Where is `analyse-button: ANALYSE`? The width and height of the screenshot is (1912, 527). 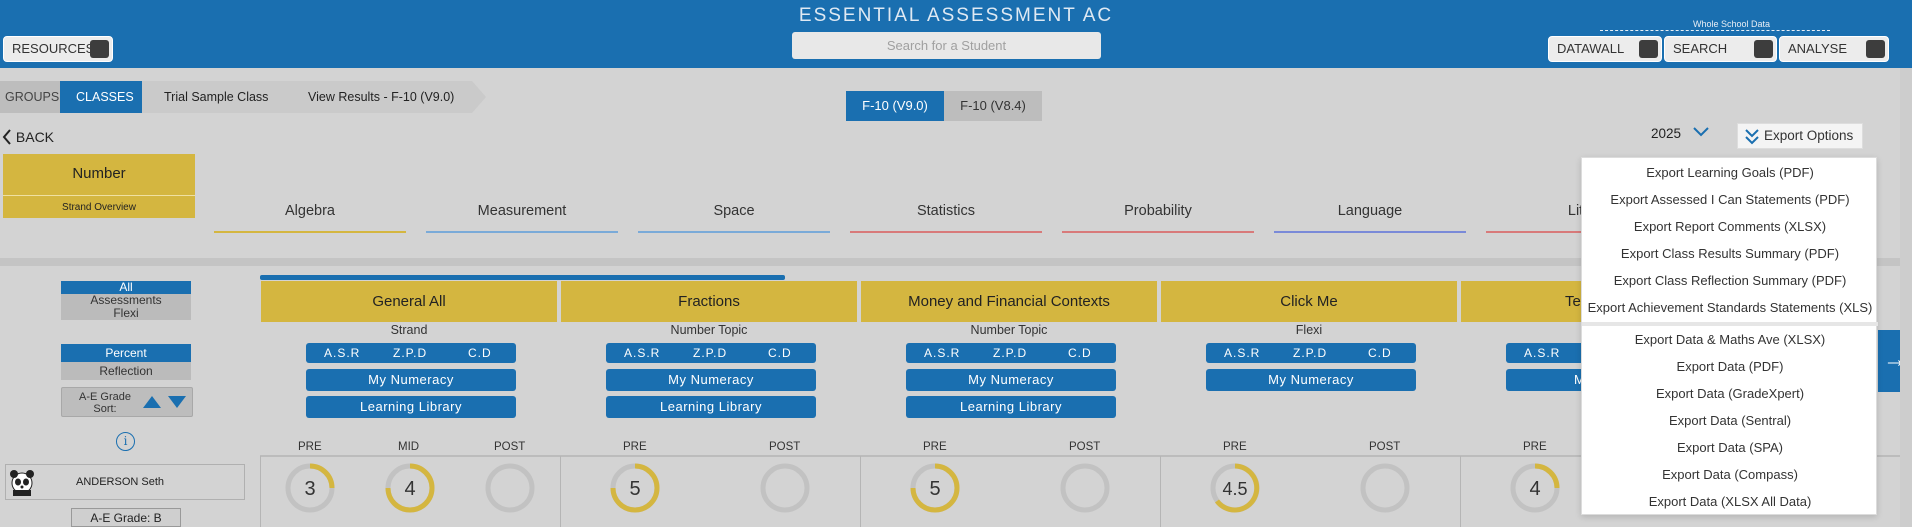 analyse-button: ANALYSE is located at coordinates (1834, 49).